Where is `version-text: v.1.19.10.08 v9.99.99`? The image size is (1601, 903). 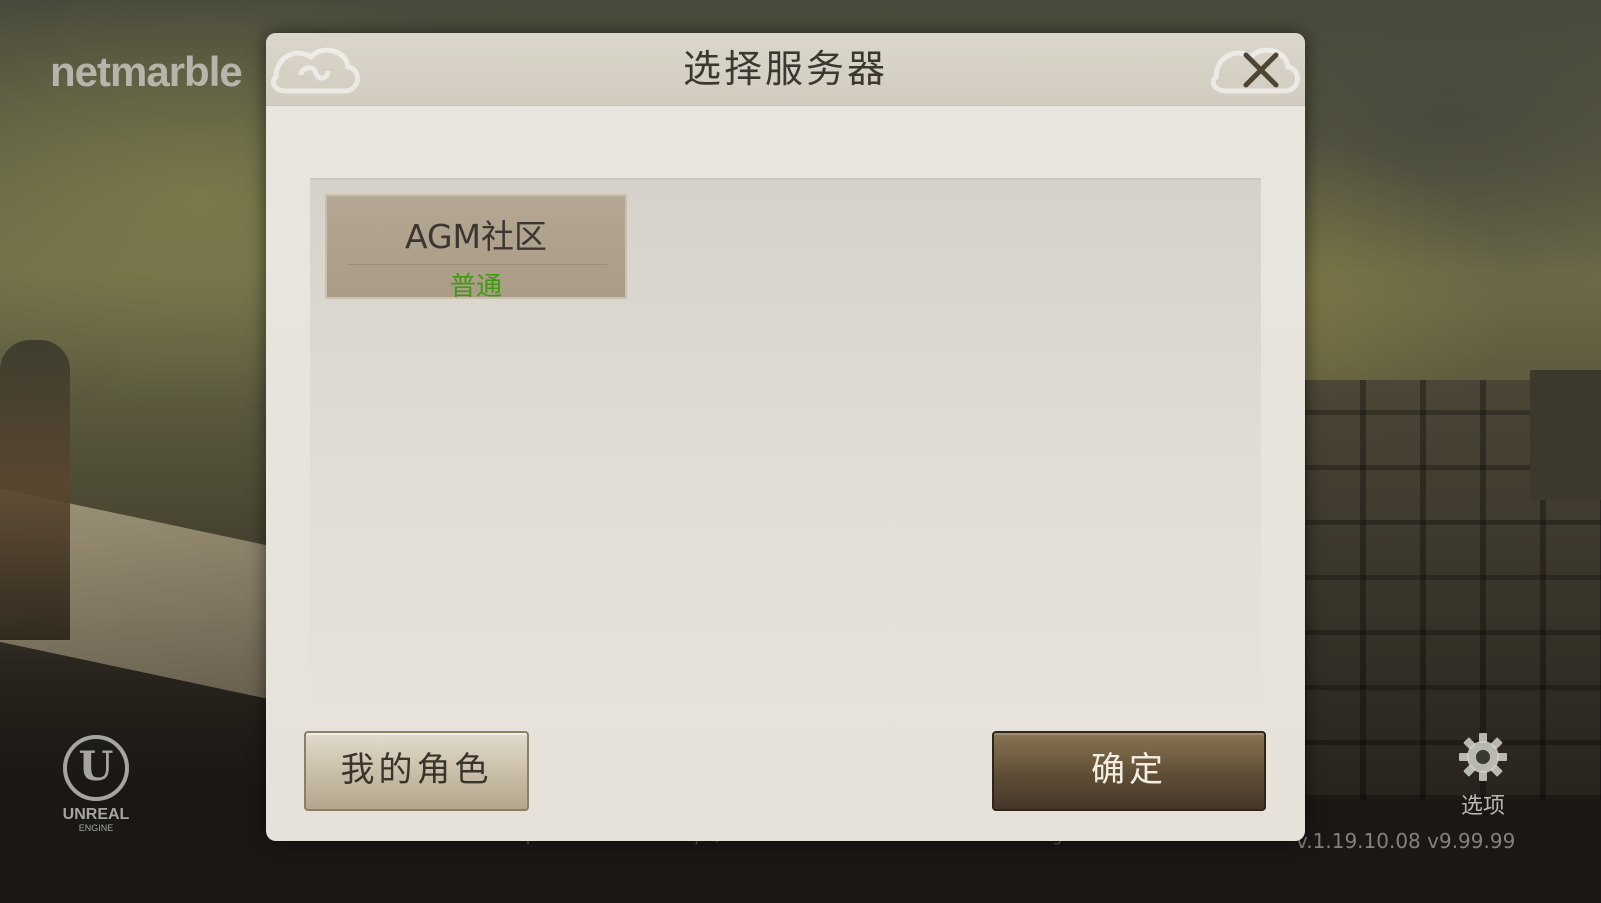 version-text: v.1.19.10.08 v9.99.99 is located at coordinates (1406, 841).